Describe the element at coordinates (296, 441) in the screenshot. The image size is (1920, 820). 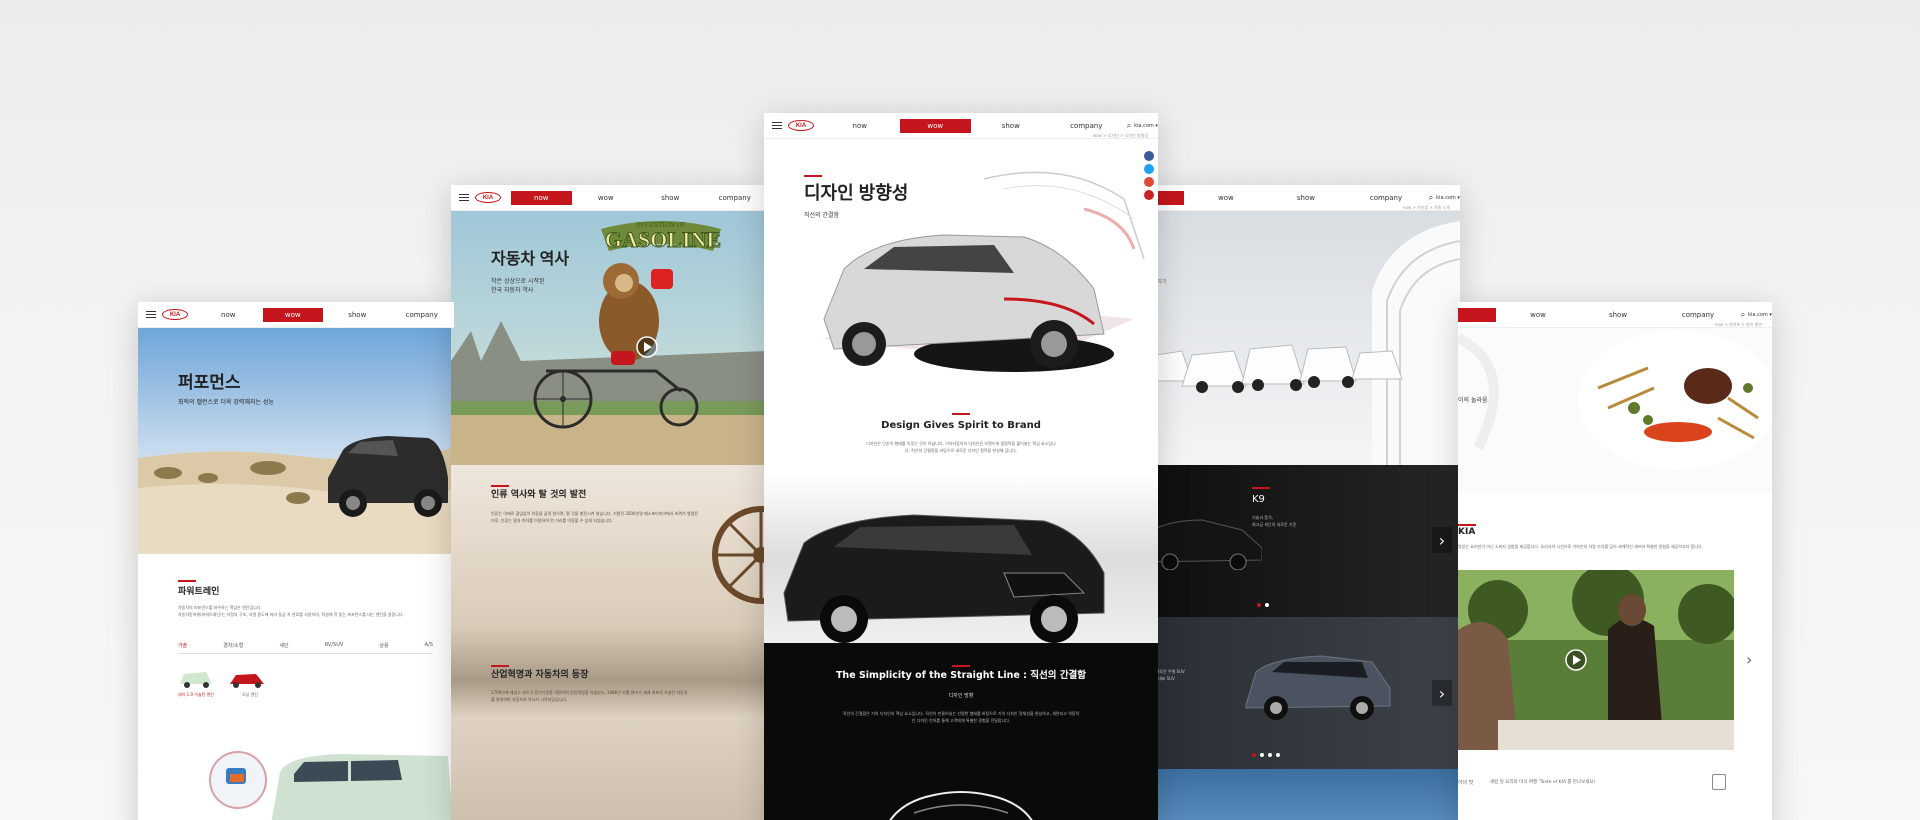
I see `desert-hero-image` at that location.